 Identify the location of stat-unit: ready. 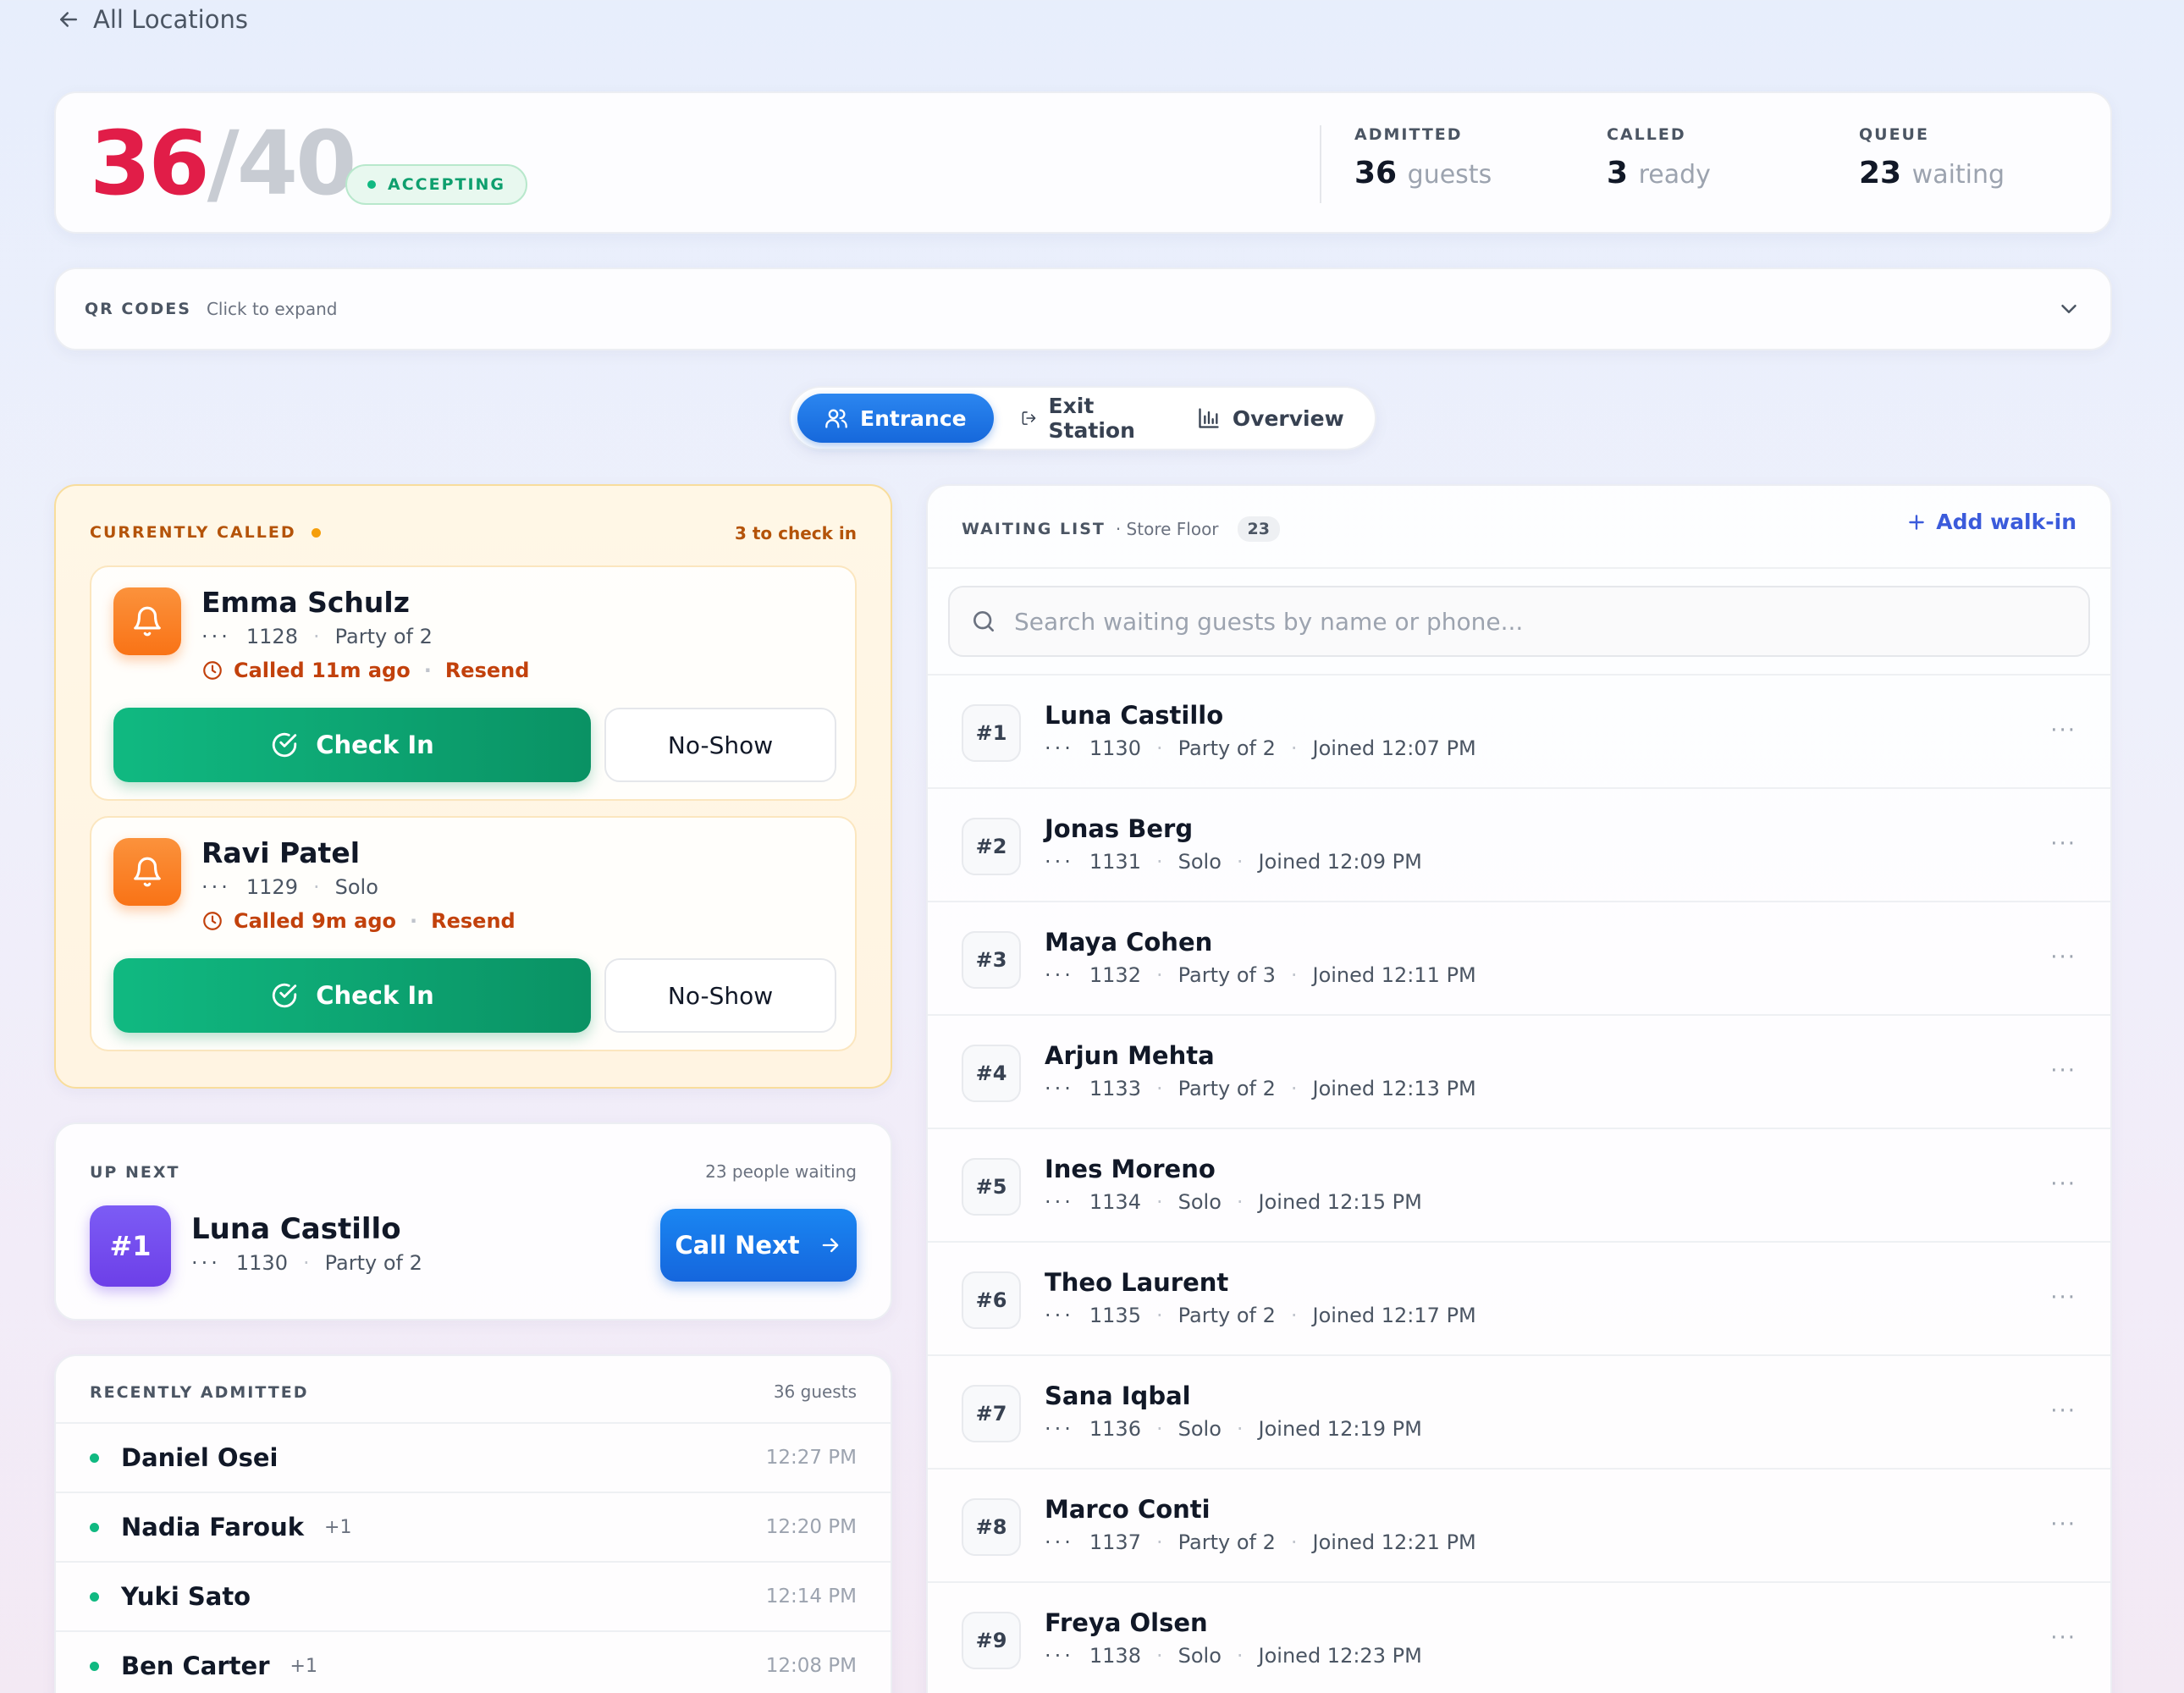
(1675, 175).